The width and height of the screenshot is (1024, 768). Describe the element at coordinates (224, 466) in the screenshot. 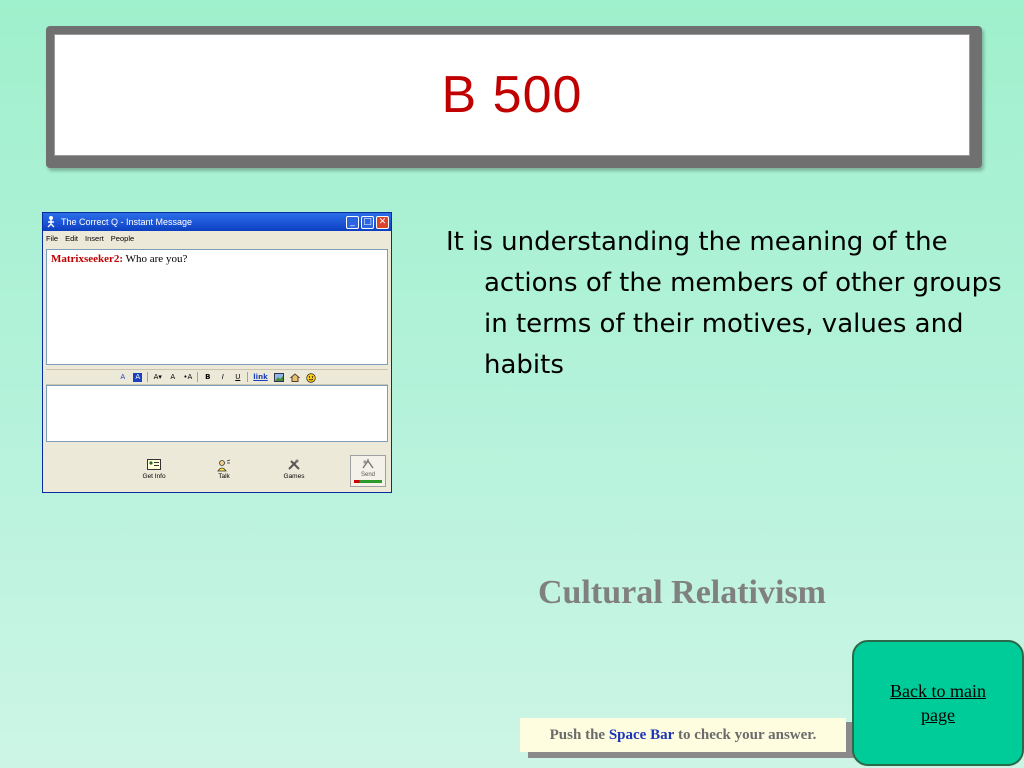

I see `talk-icon` at that location.